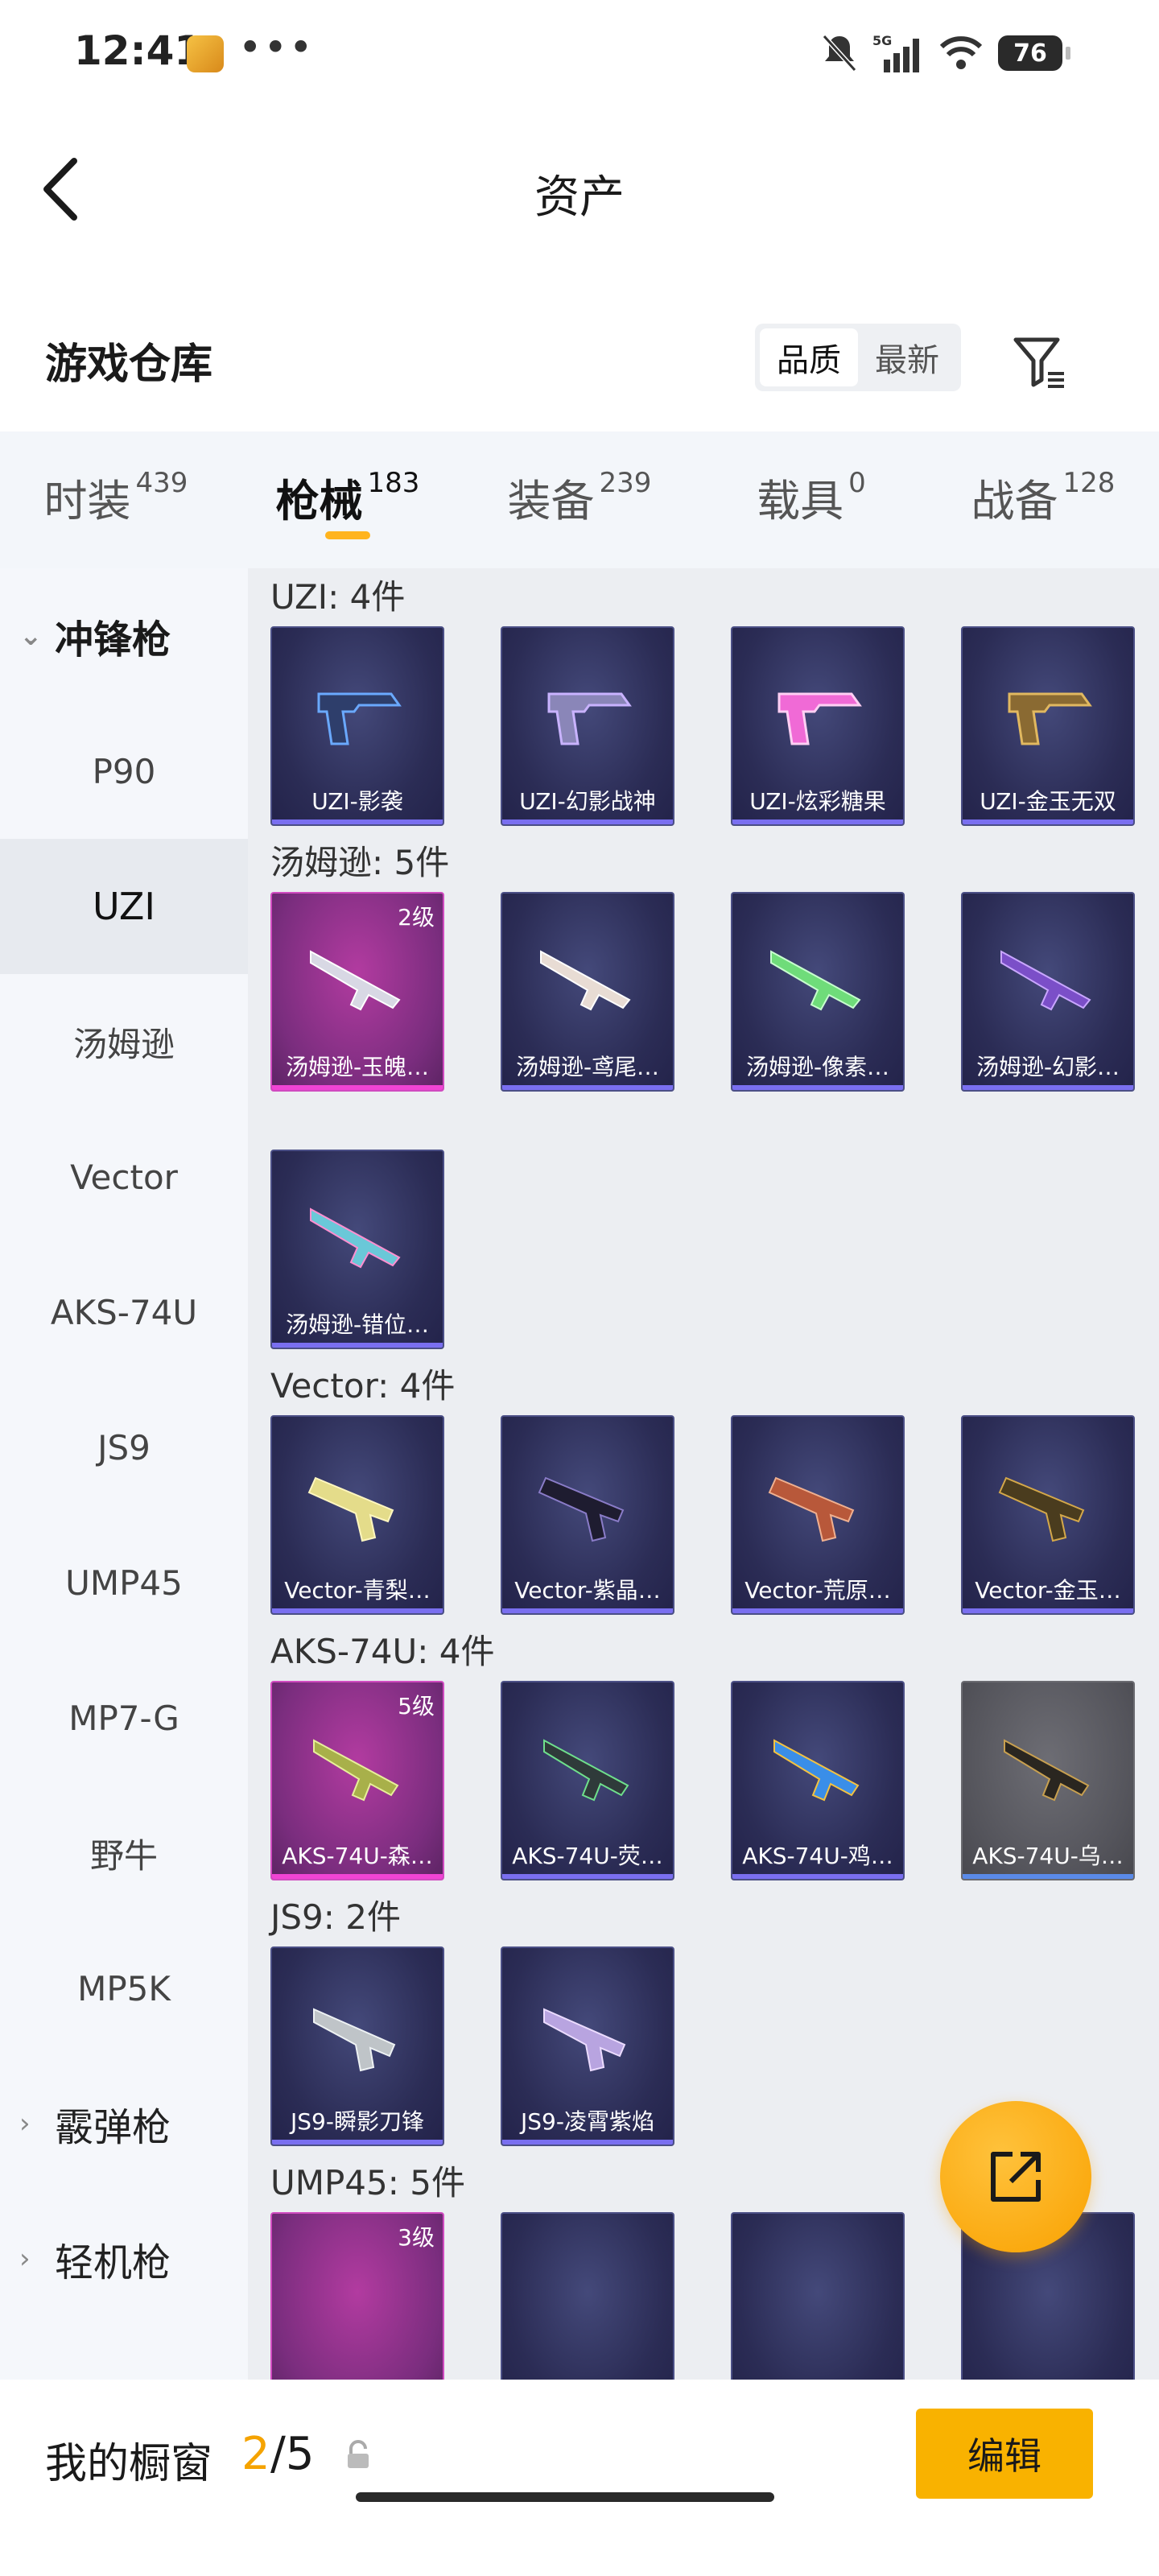 The width and height of the screenshot is (1159, 2576). Describe the element at coordinates (357, 801) in the screenshot. I see `skin-name: UZI-影袭` at that location.